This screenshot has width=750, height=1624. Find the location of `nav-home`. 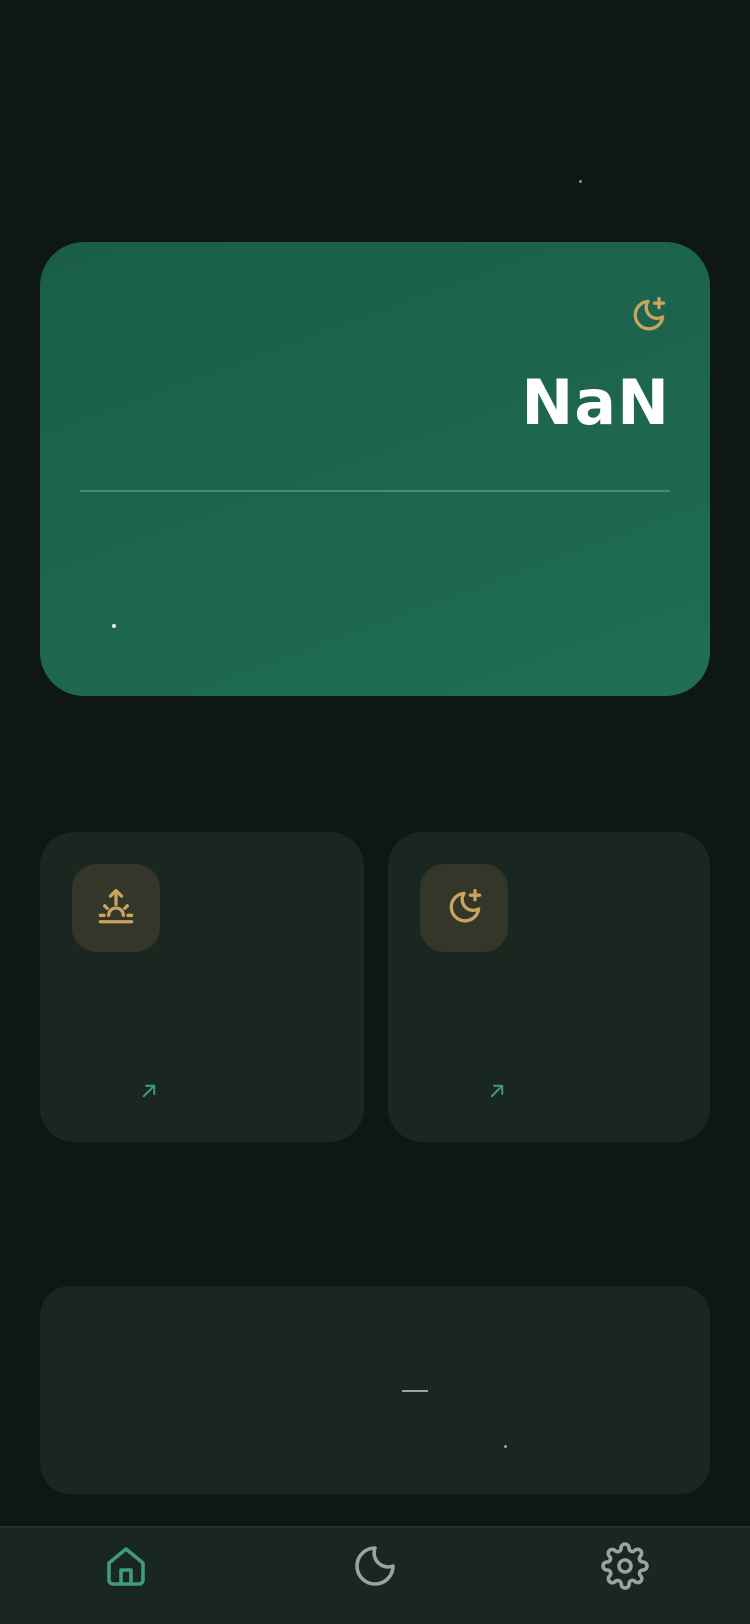

nav-home is located at coordinates (126, 1566).